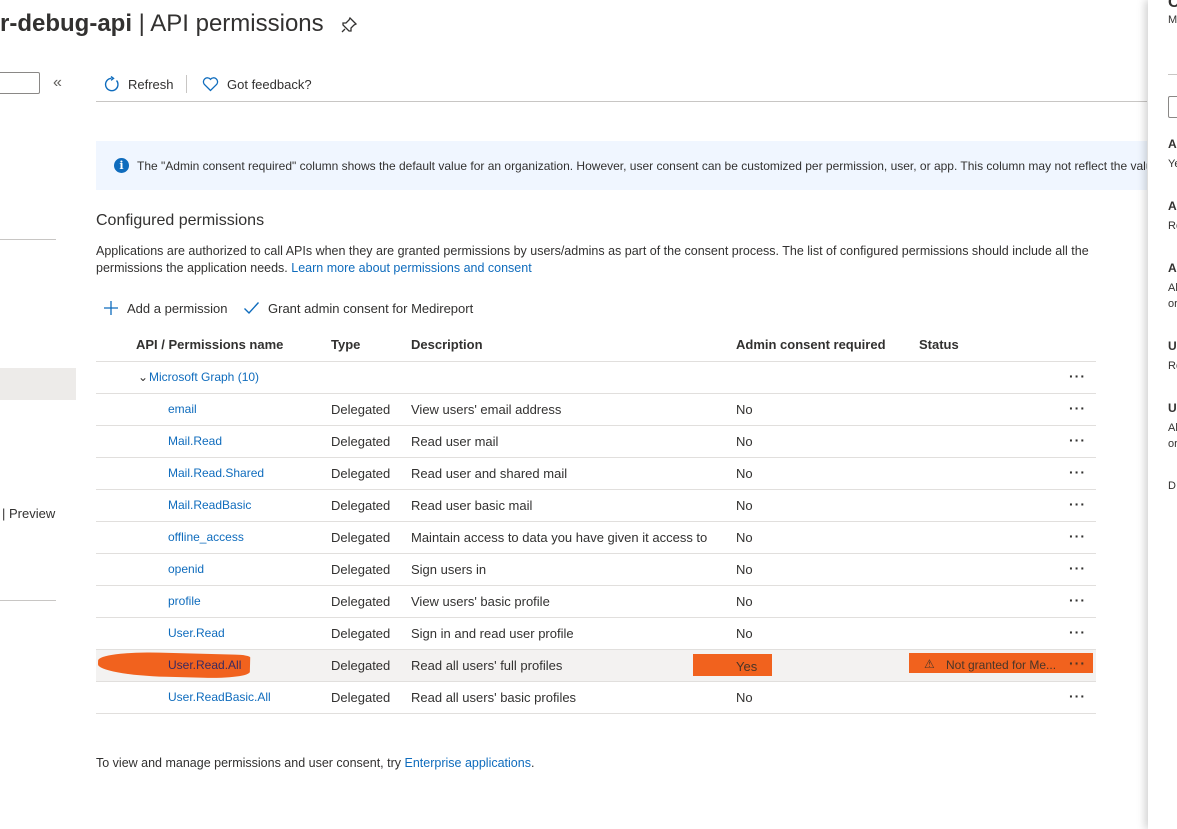 This screenshot has width=1177, height=829. Describe the element at coordinates (494, 697) in the screenshot. I see `permission-description: Read all users' basic profiles` at that location.